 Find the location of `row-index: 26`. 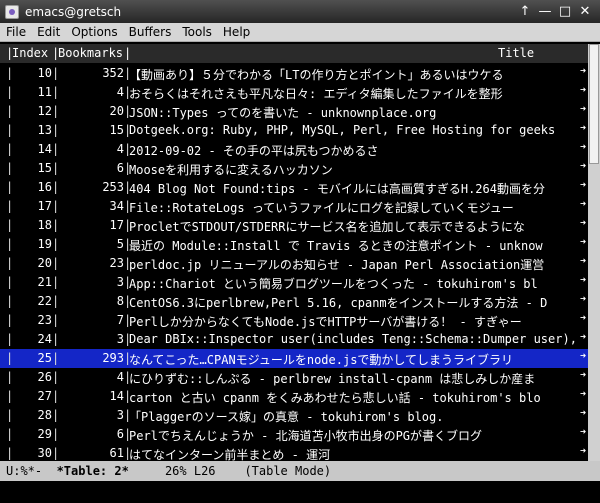

row-index: 26 is located at coordinates (44, 377).